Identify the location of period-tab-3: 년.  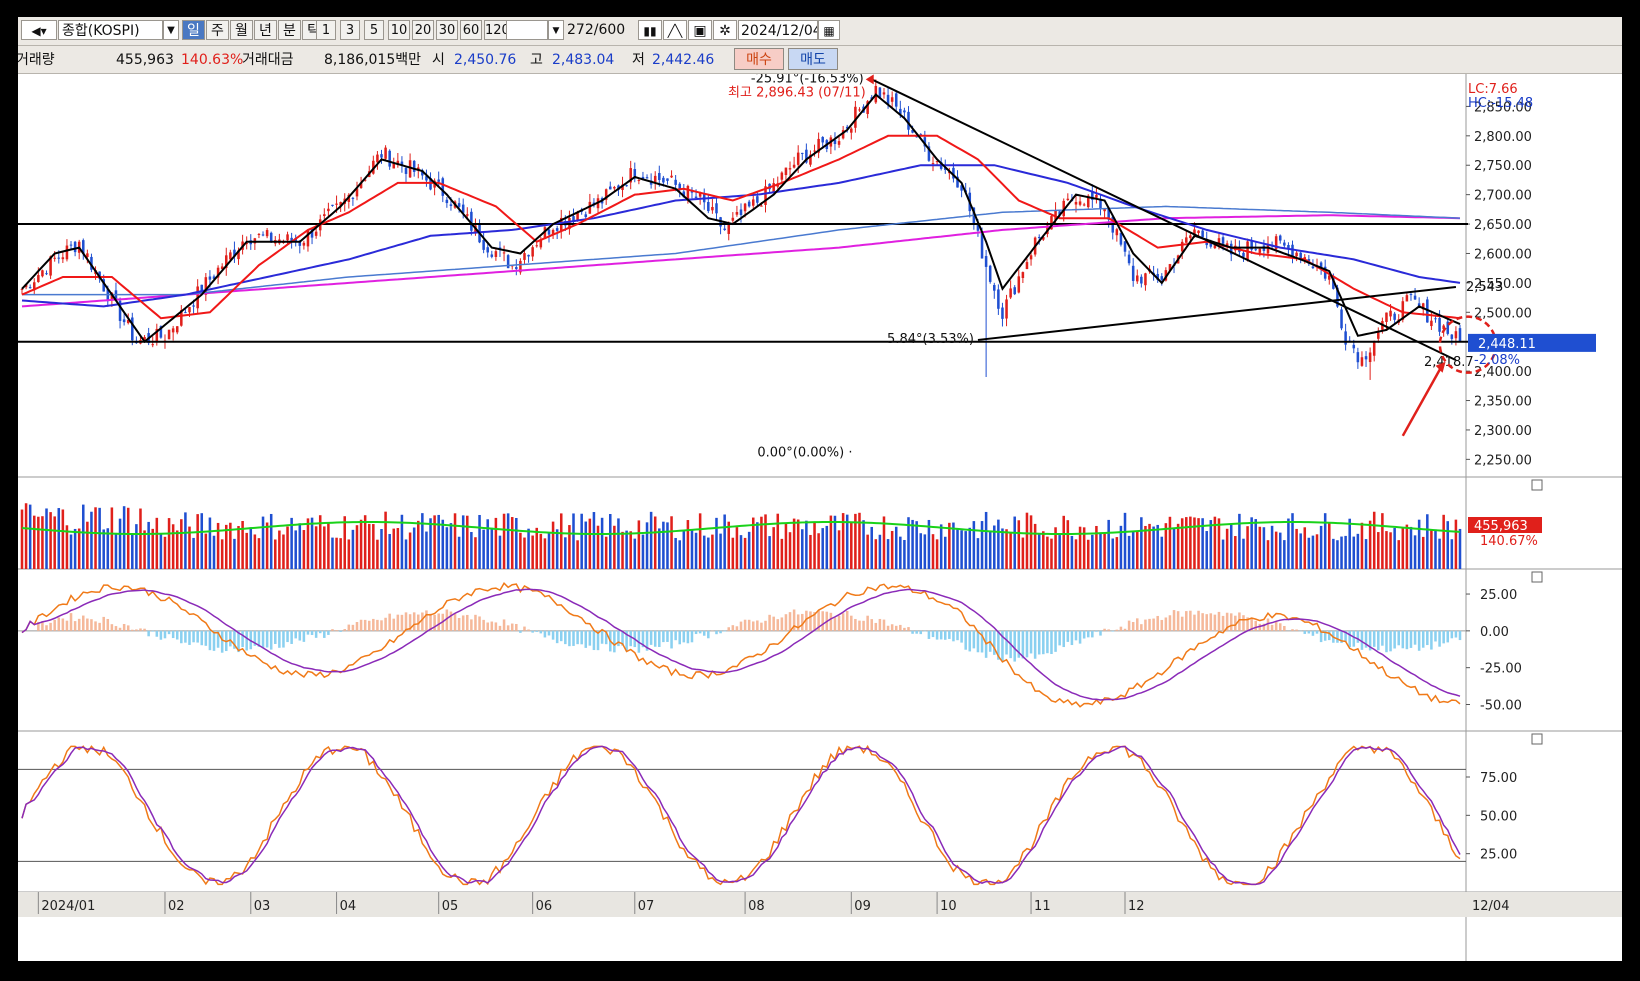
(265, 30).